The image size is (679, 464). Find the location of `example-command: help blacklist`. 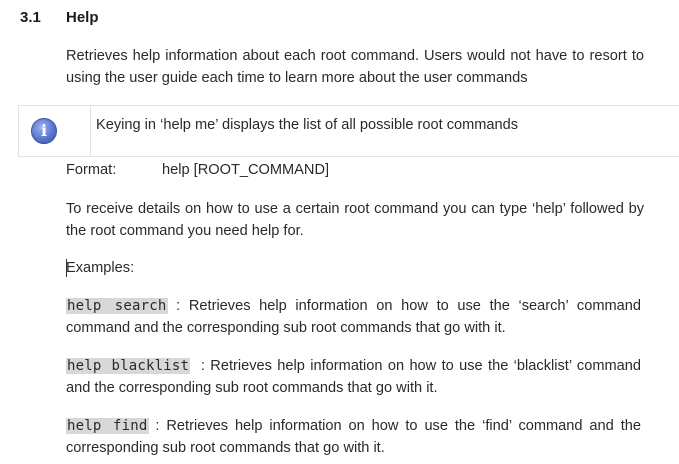

example-command: help blacklist is located at coordinates (128, 366).